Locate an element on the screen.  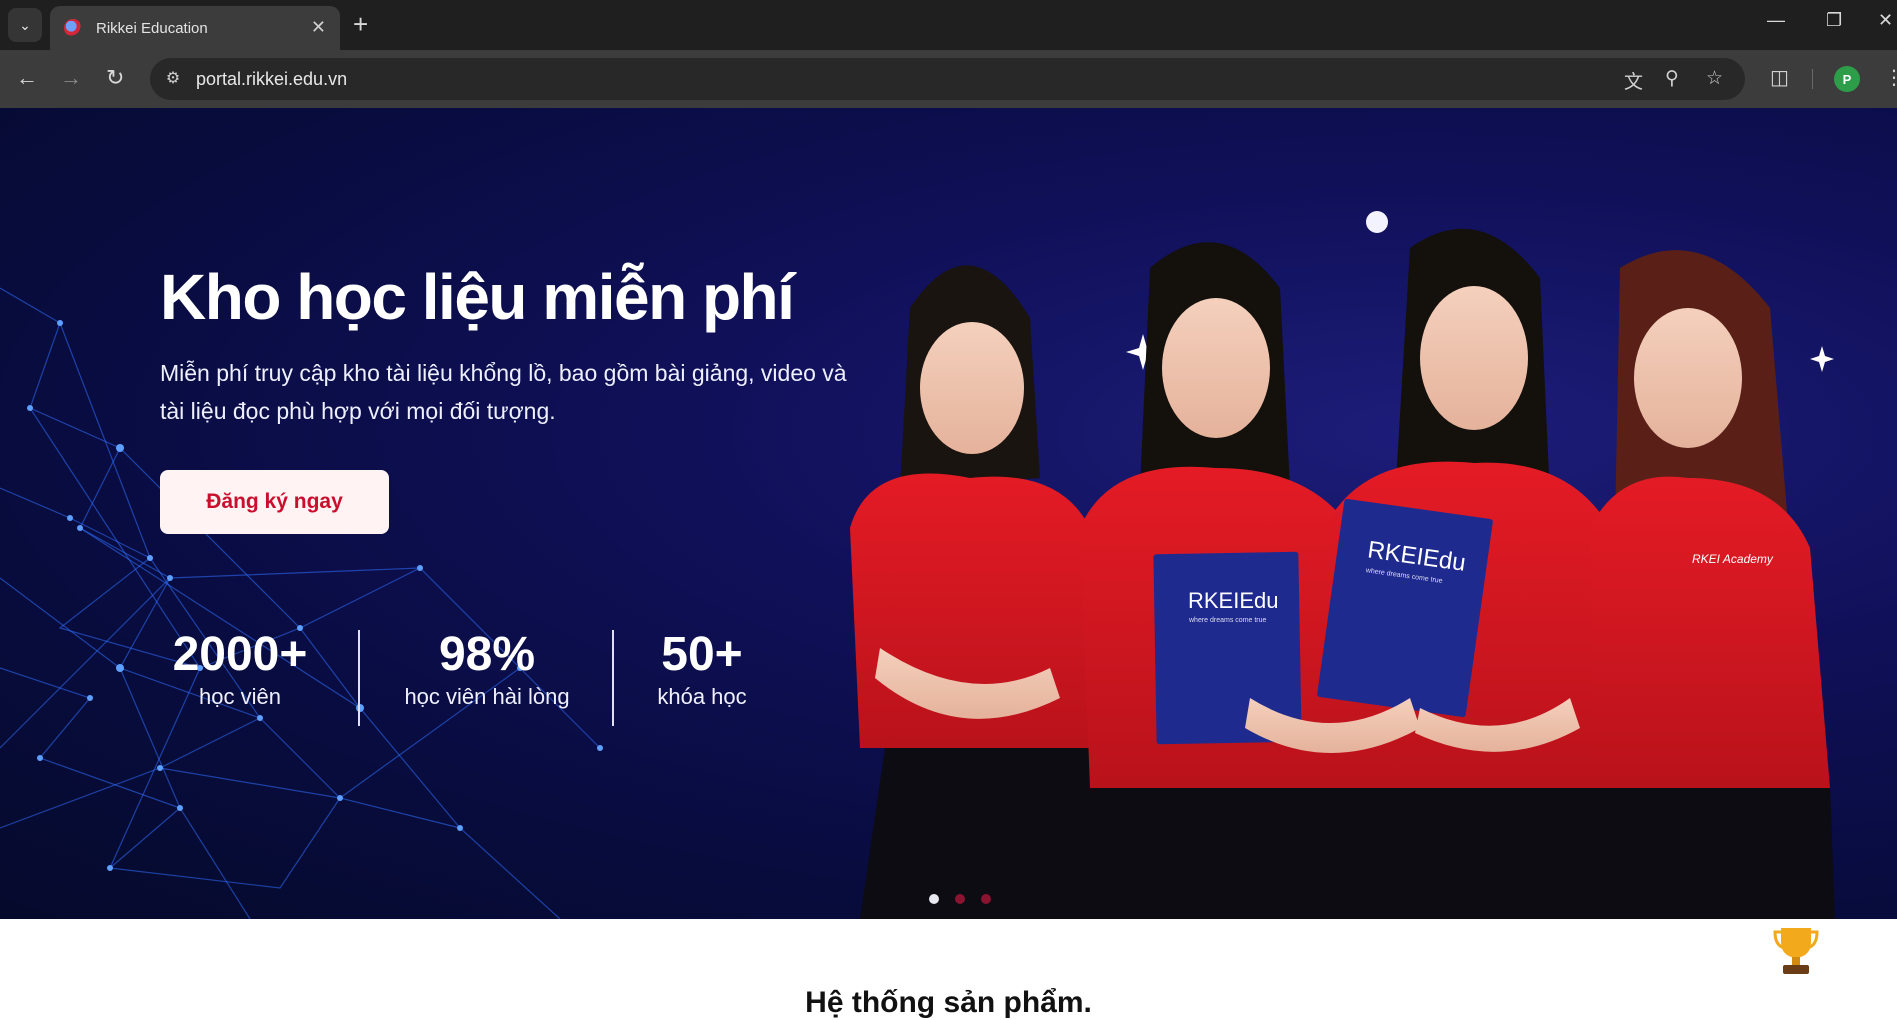
toolbar-divider is located at coordinates (1812, 79).